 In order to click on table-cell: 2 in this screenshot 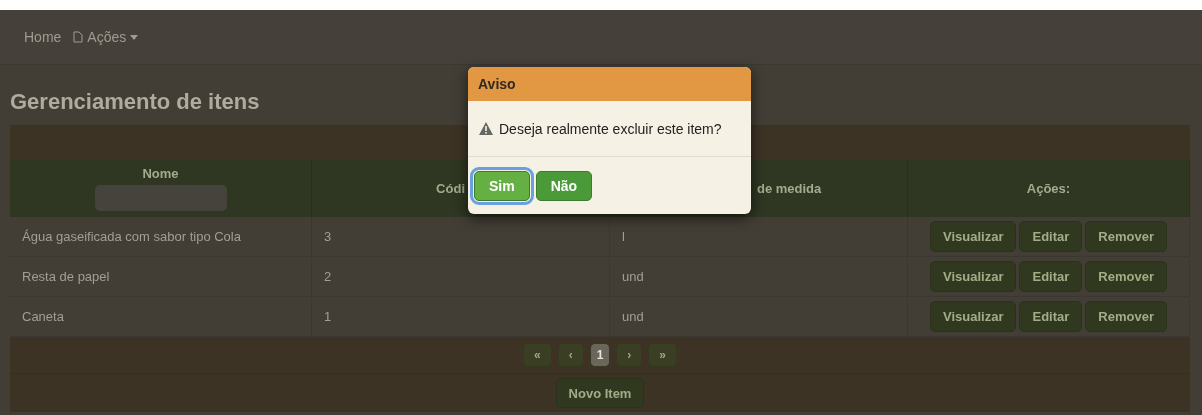, I will do `click(461, 277)`.